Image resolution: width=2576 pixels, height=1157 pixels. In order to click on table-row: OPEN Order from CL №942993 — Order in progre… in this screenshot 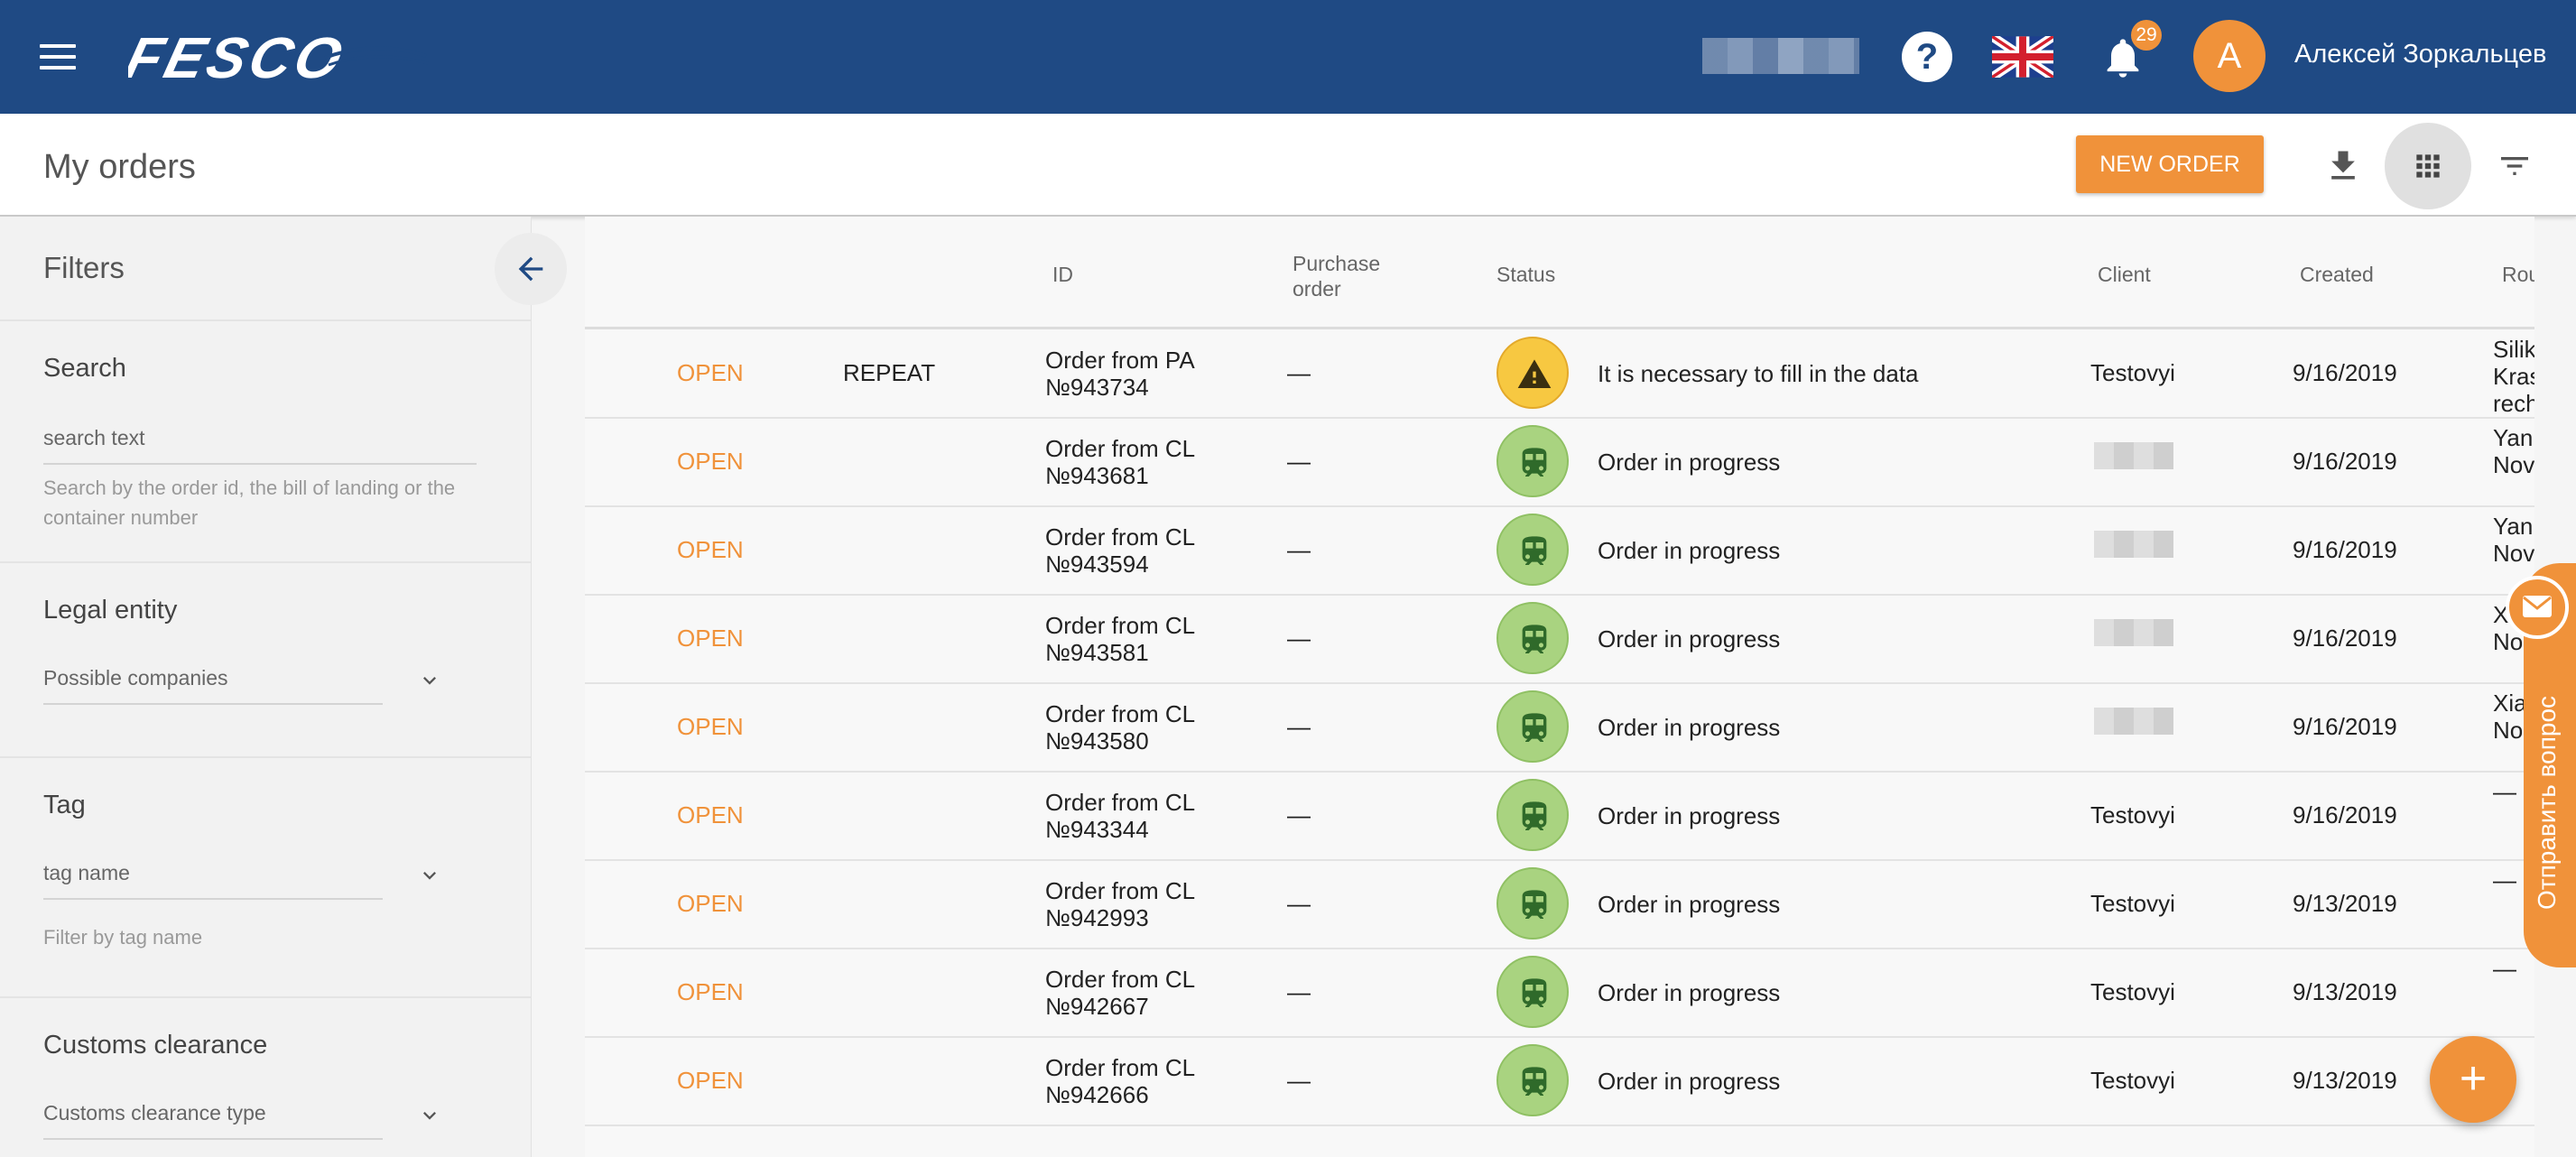, I will do `click(1559, 904)`.